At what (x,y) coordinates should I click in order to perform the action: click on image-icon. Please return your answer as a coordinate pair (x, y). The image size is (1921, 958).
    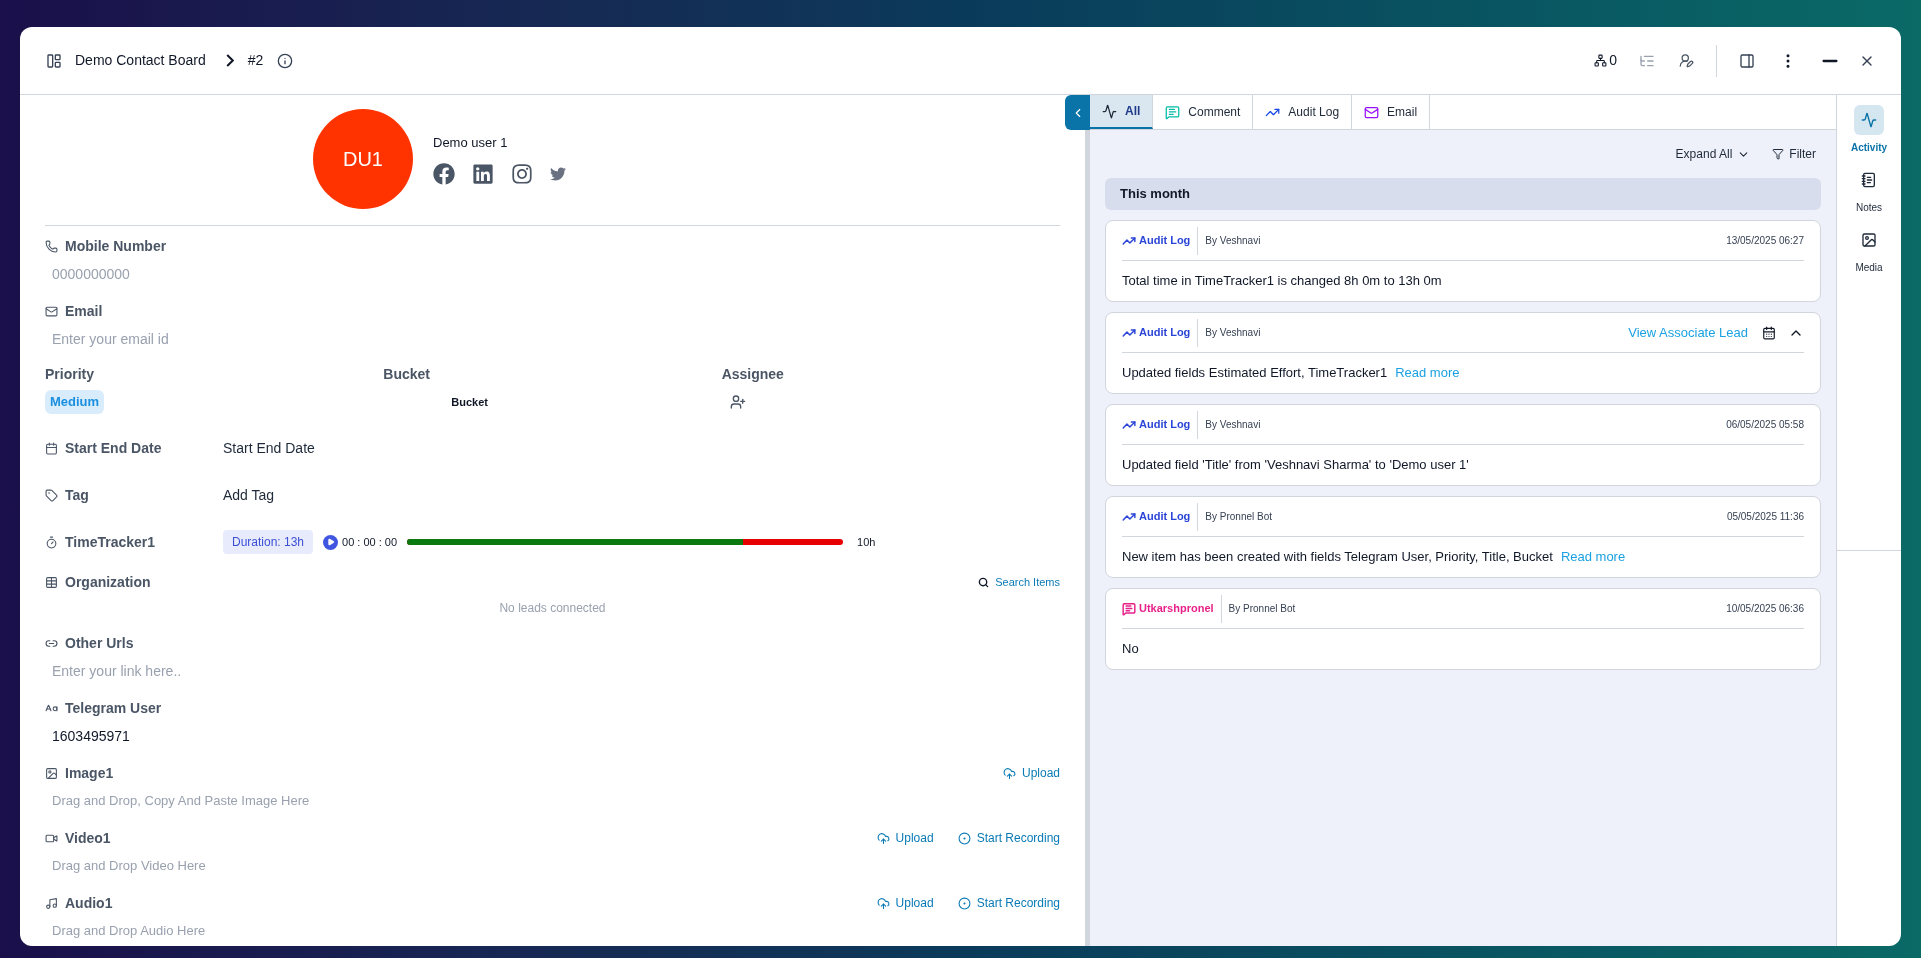
    Looking at the image, I should click on (1869, 240).